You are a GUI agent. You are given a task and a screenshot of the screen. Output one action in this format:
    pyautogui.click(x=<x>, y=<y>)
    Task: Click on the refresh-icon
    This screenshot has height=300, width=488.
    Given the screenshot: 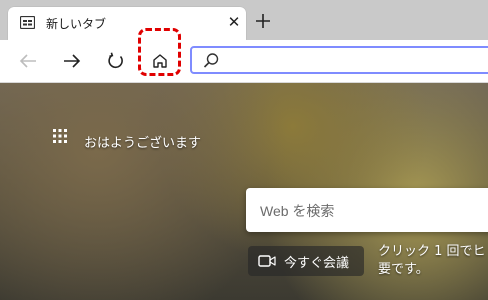 What is the action you would take?
    pyautogui.click(x=115, y=60)
    